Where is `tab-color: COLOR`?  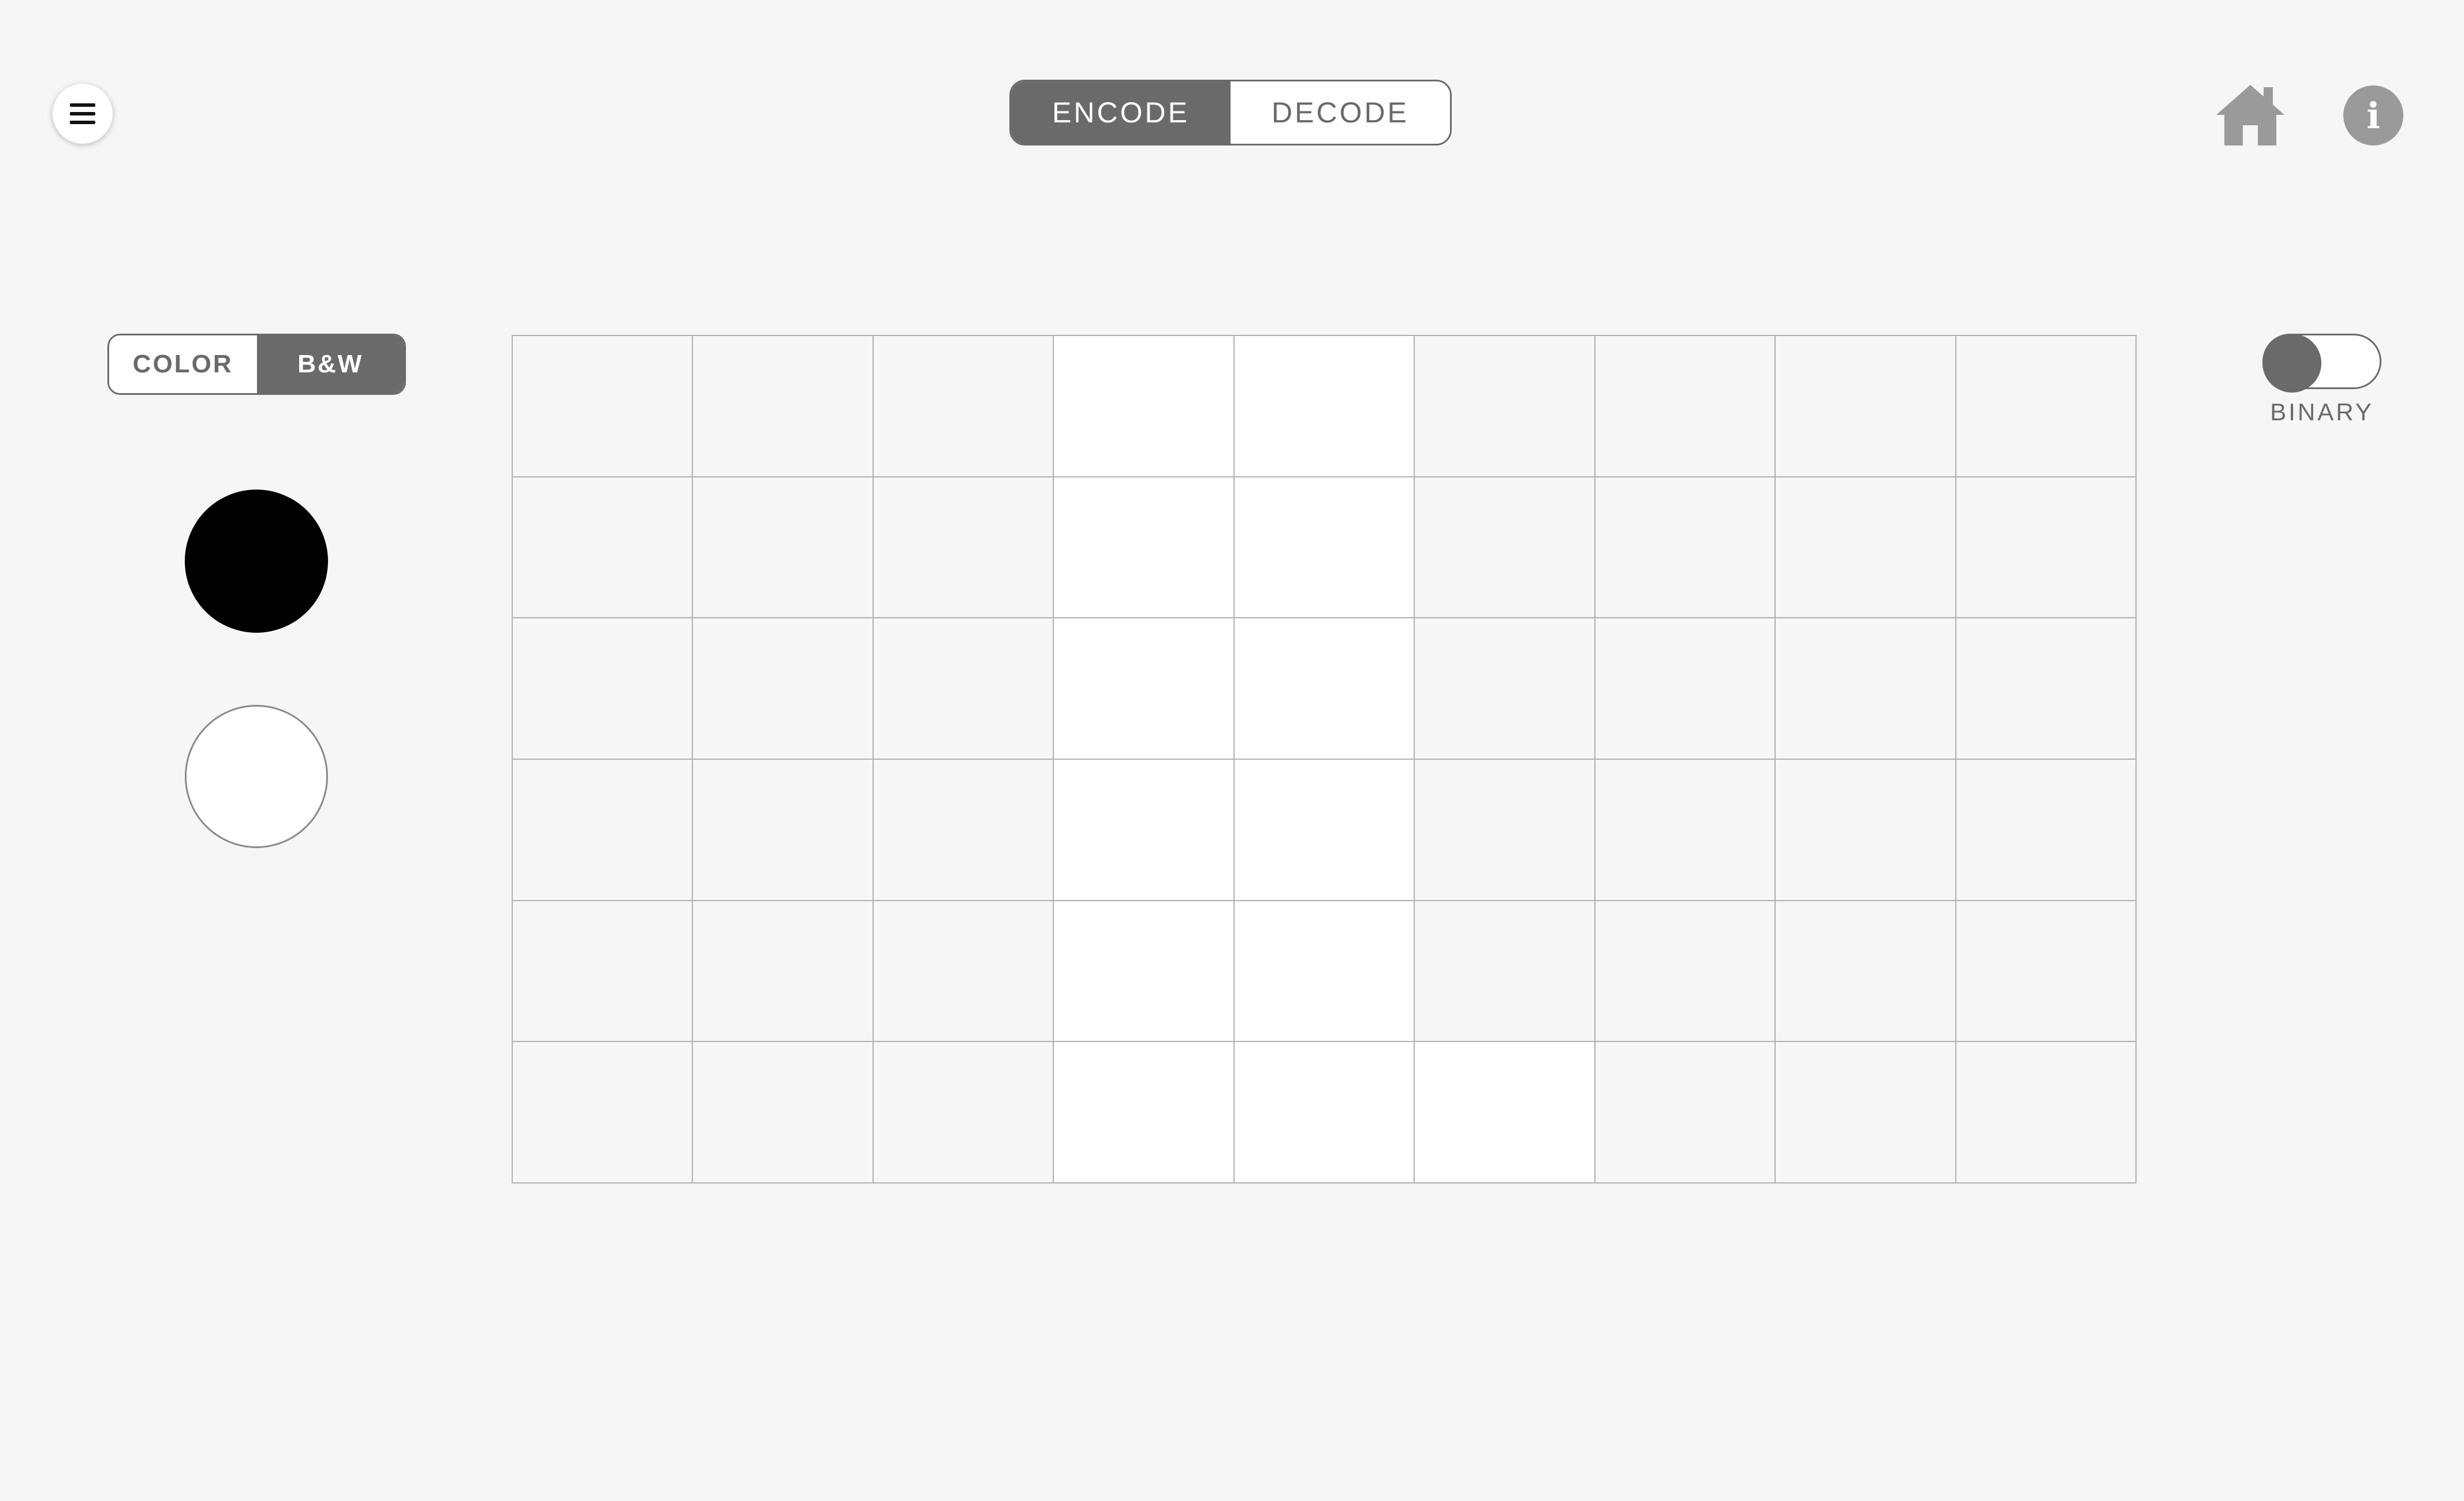 tab-color: COLOR is located at coordinates (183, 364).